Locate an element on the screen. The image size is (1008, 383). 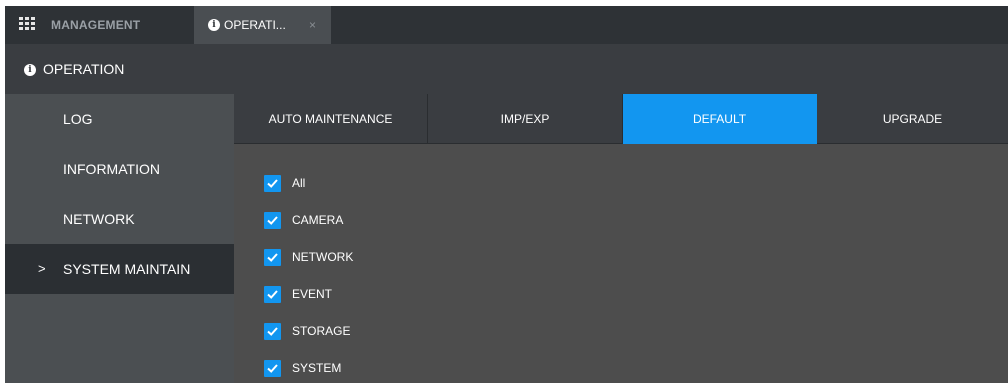
checkbox-row-all: All is located at coordinates (414, 183).